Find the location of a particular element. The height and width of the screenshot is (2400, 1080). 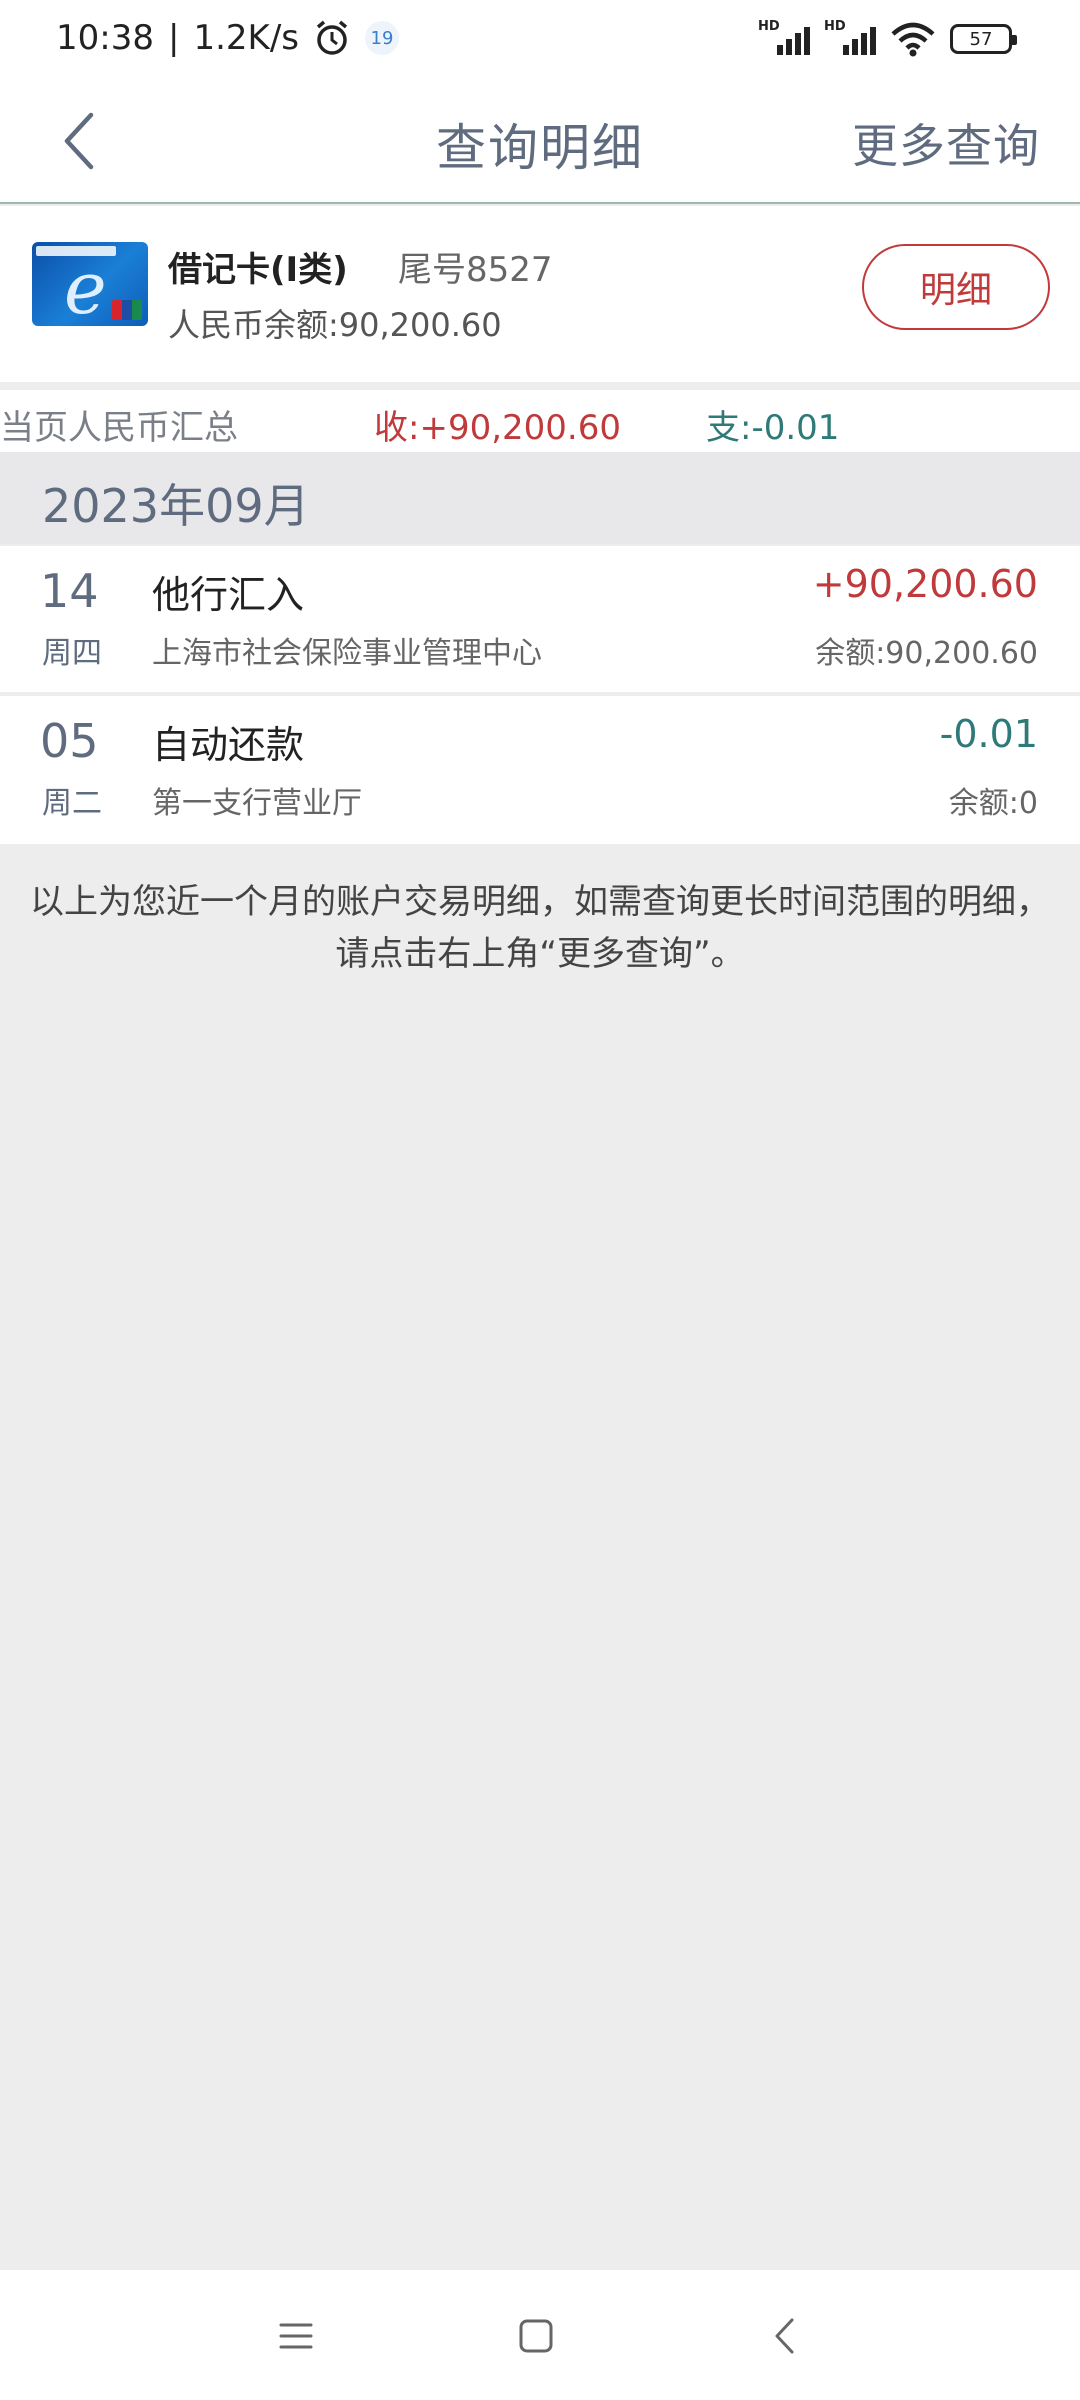

page-summary: 当页人民币汇总 收:+90,200.60 支:-0.01 is located at coordinates (540, 421).